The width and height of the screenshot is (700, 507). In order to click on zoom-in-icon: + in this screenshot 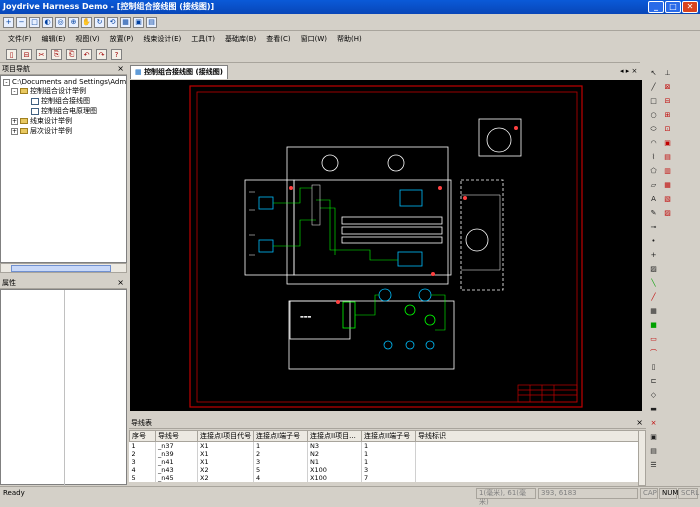, I will do `click(8, 22)`.